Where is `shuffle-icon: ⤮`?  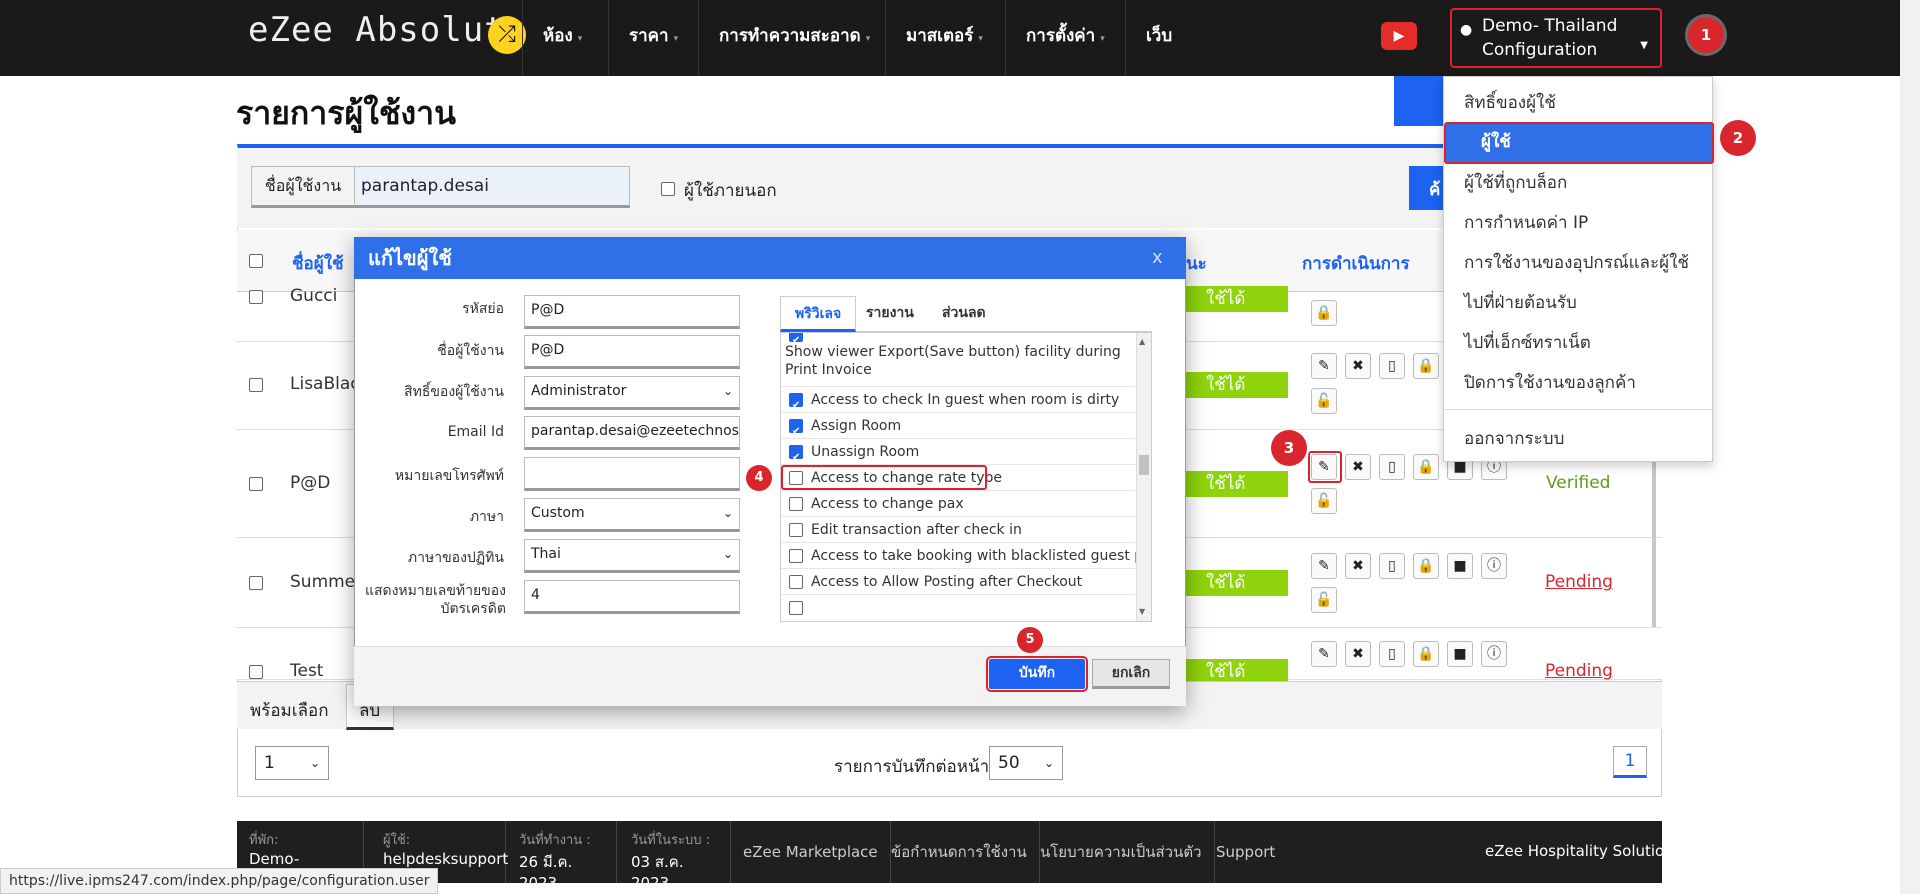 shuffle-icon: ⤮ is located at coordinates (507, 35).